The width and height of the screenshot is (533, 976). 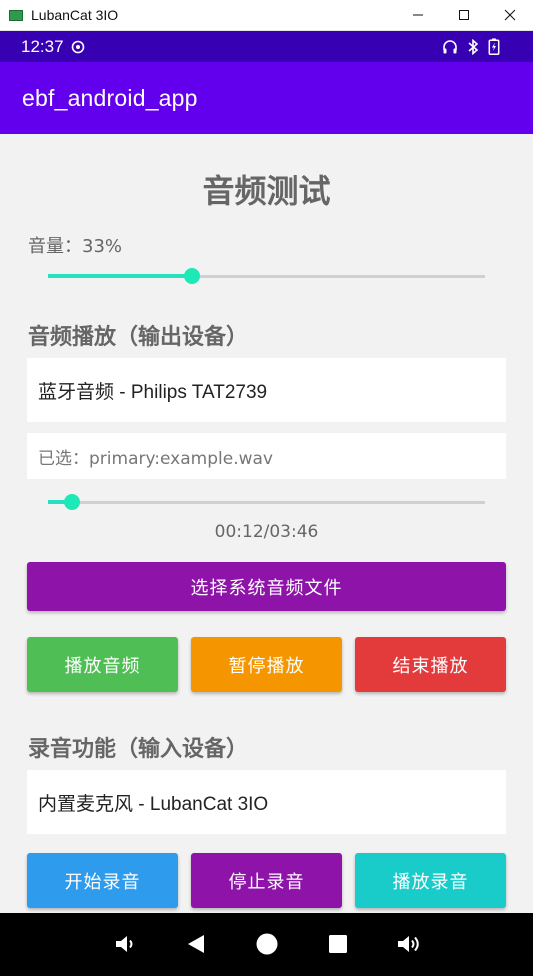 I want to click on start-recording-button: 开始录音, so click(x=102, y=880).